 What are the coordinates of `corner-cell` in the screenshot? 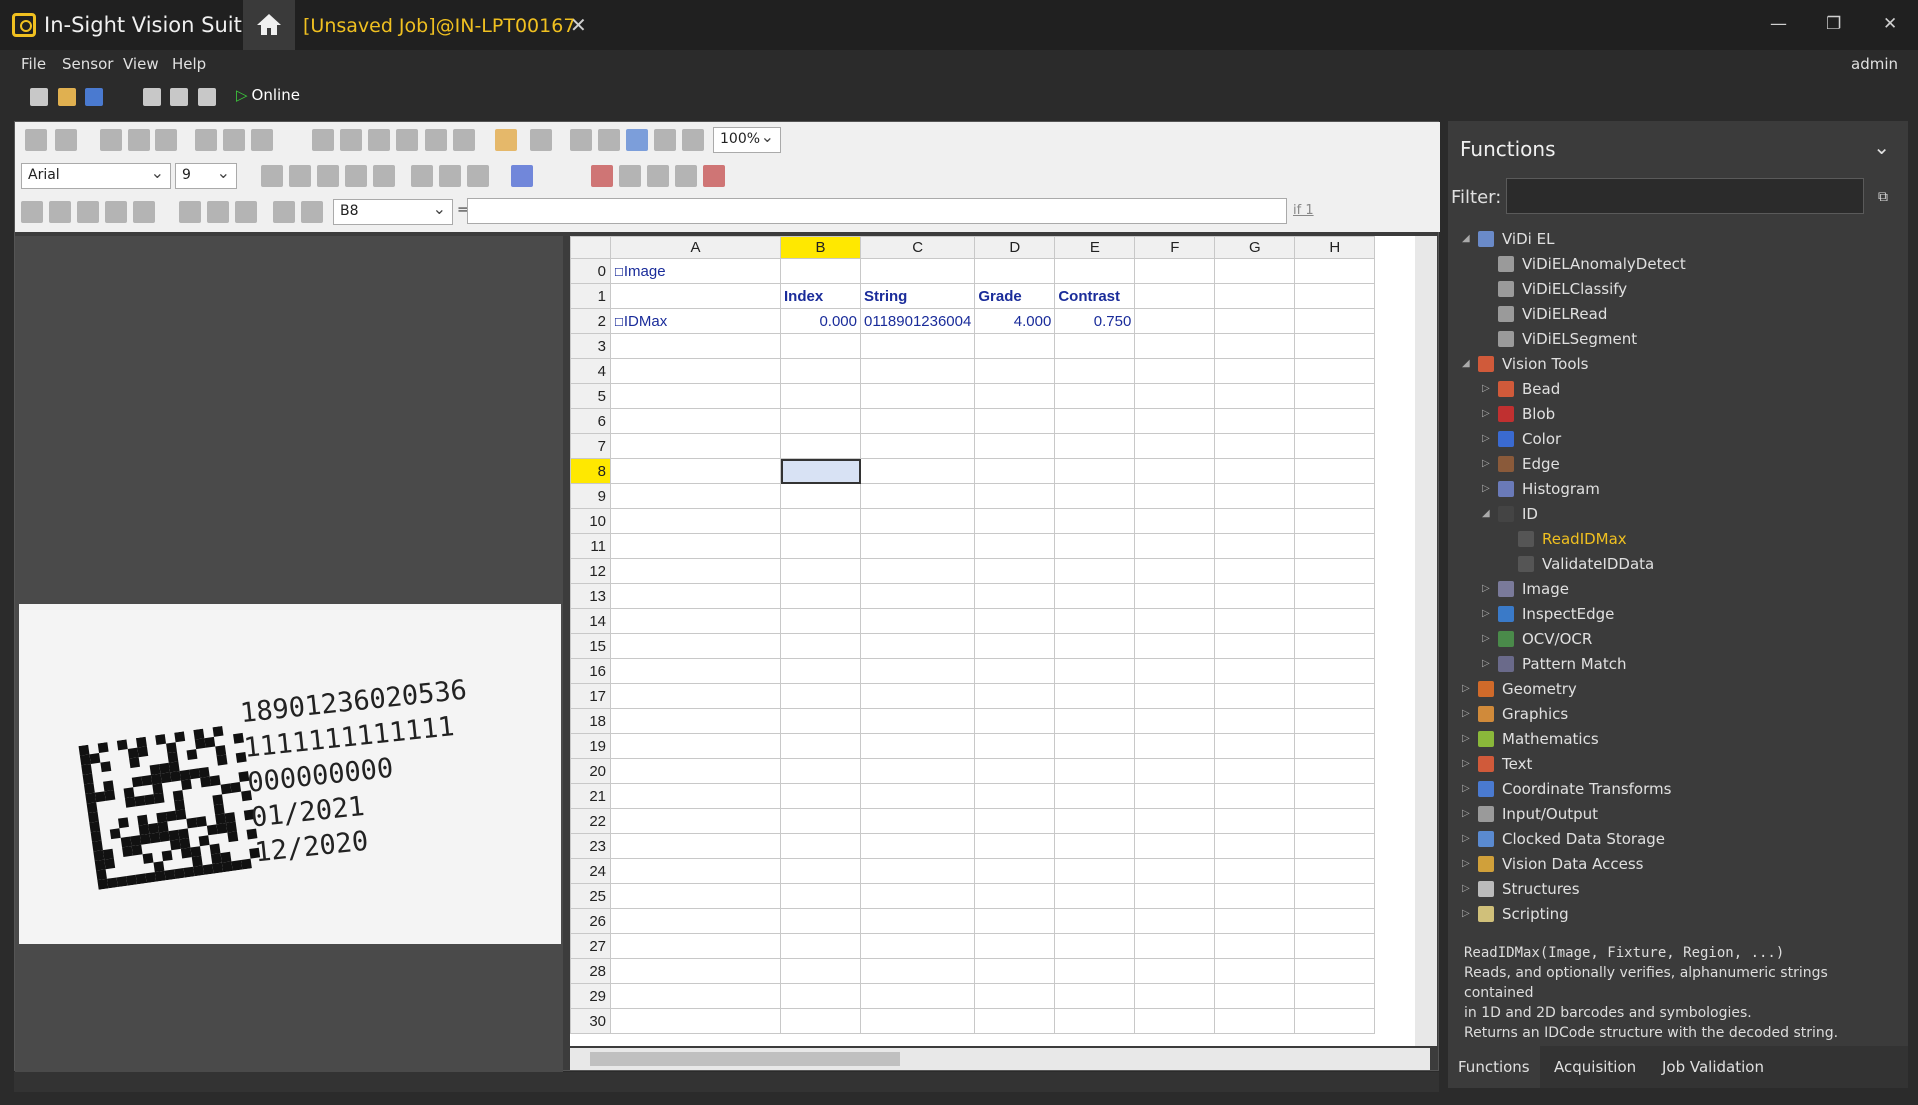 It's located at (590, 247).